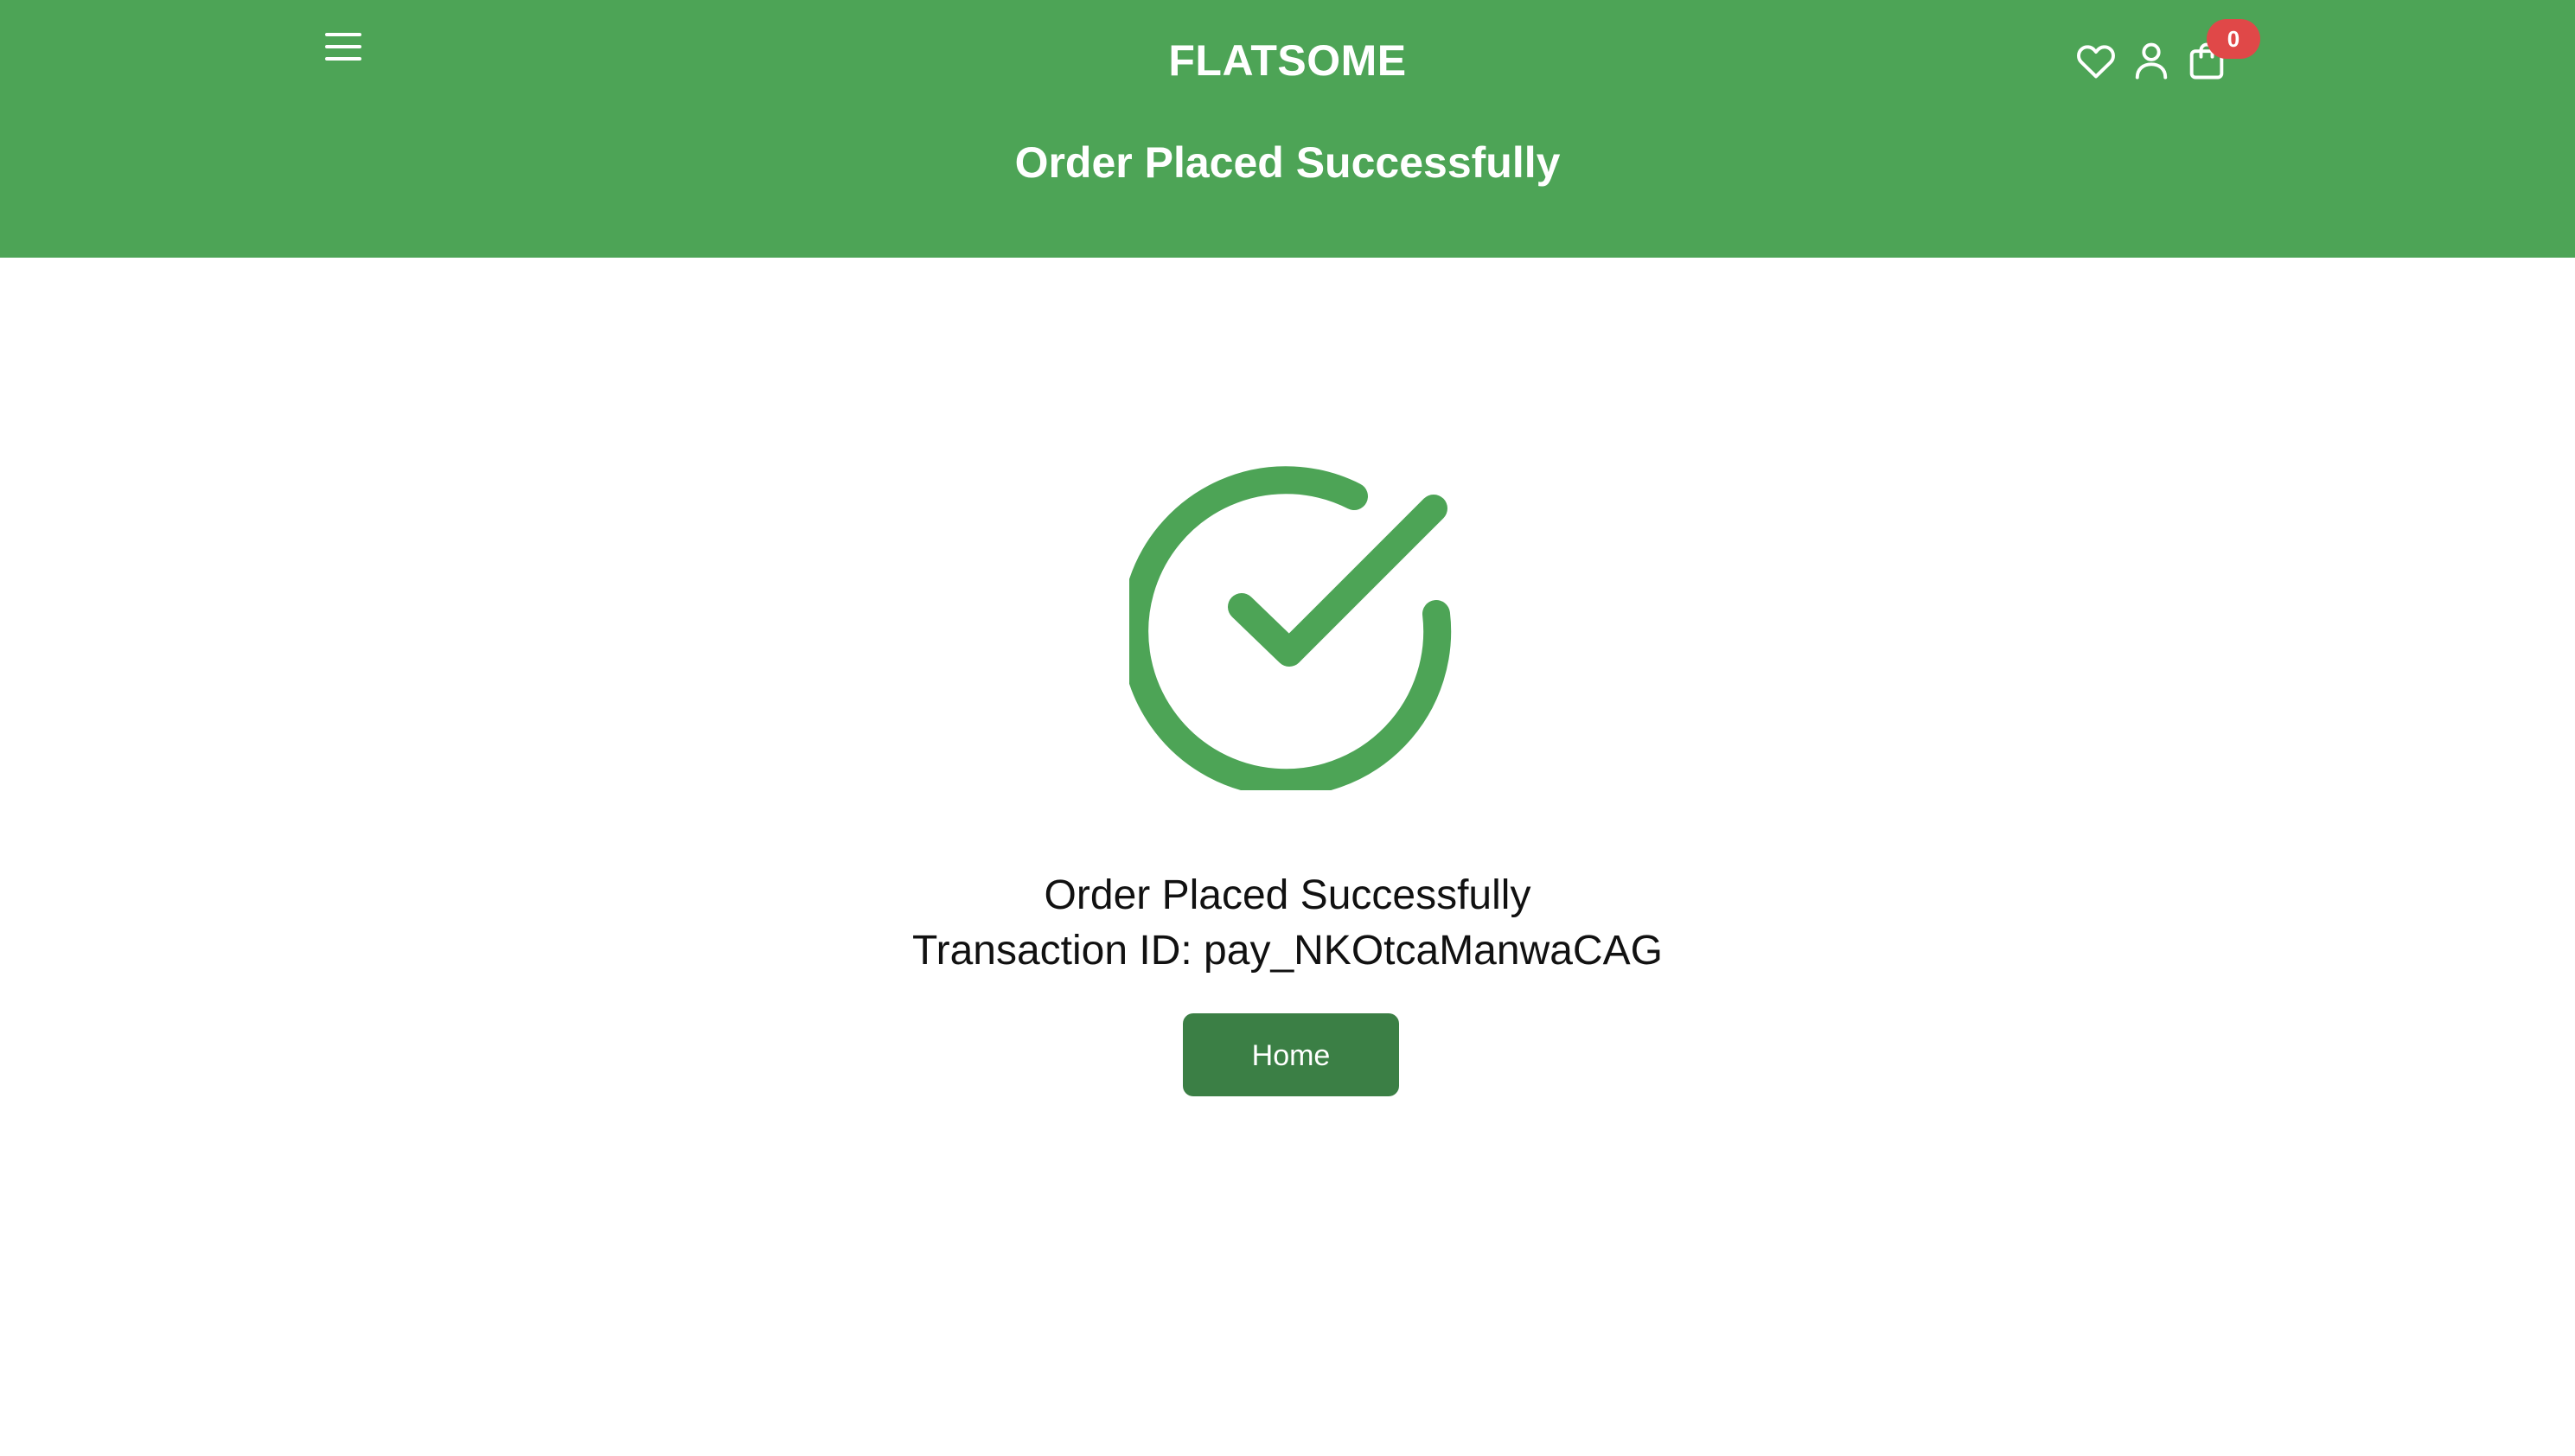 The width and height of the screenshot is (2575, 1456). I want to click on cart-count-badge: 0, so click(2233, 39).